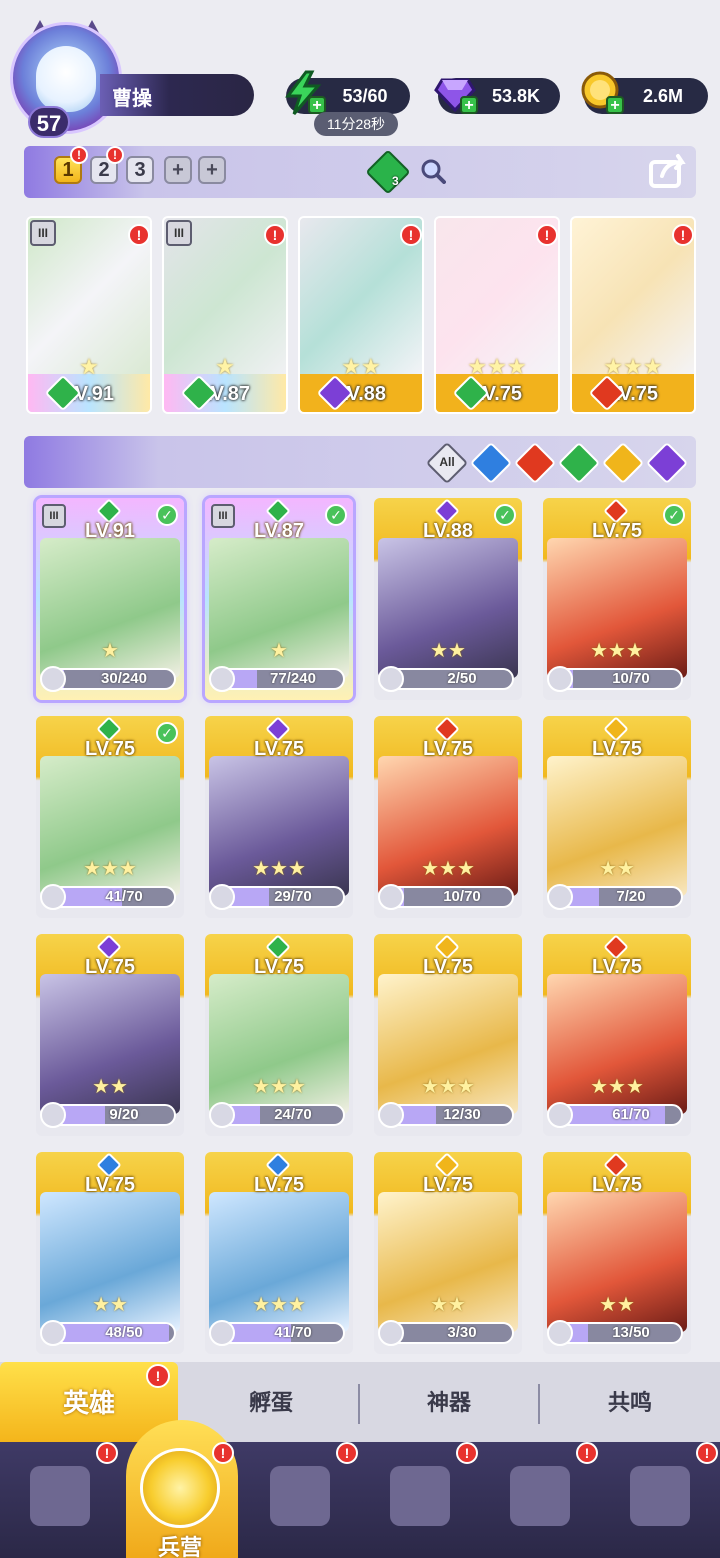 Image resolution: width=720 pixels, height=1558 pixels. What do you see at coordinates (516, 96) in the screenshot?
I see `diamond-value: 53.8K` at bounding box center [516, 96].